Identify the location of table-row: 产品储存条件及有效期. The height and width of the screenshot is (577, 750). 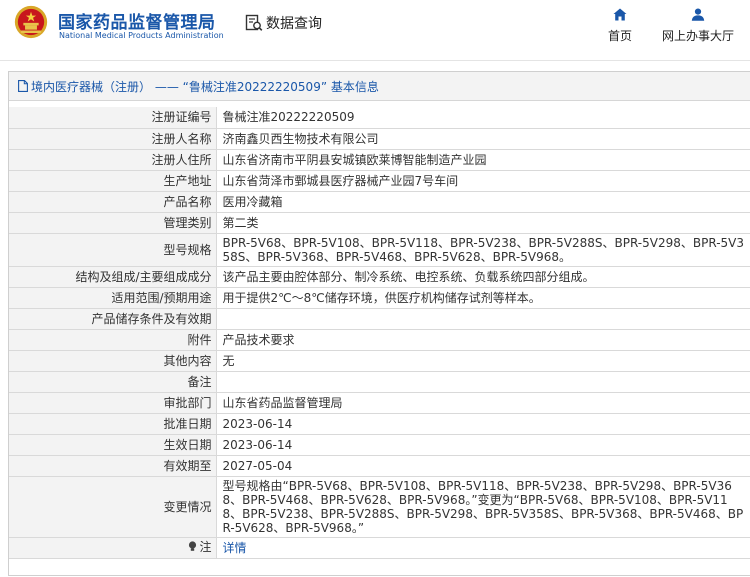
(379, 318).